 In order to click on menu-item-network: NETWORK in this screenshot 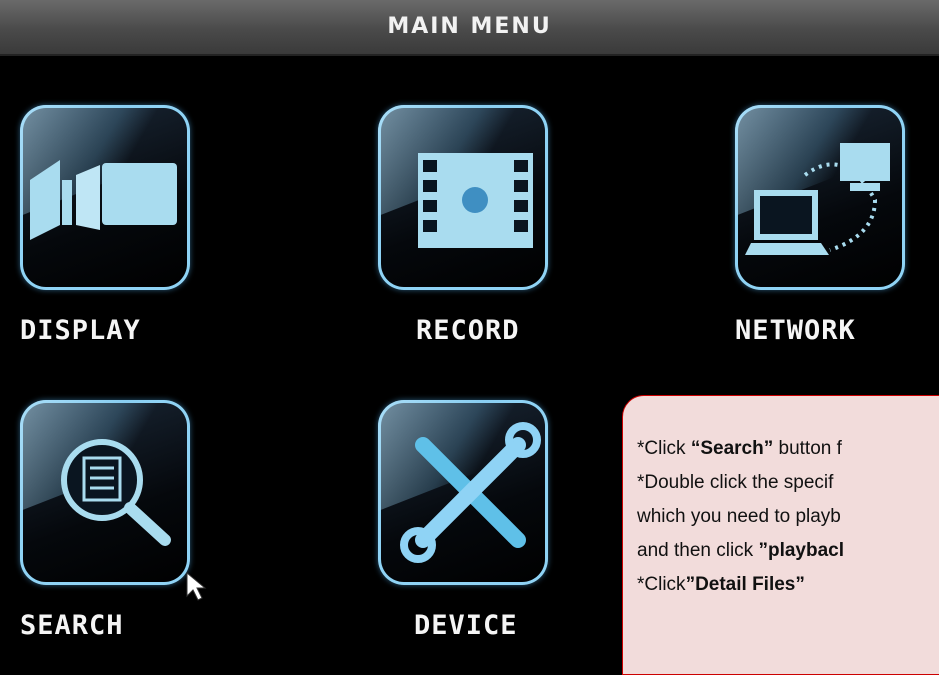, I will do `click(837, 225)`.